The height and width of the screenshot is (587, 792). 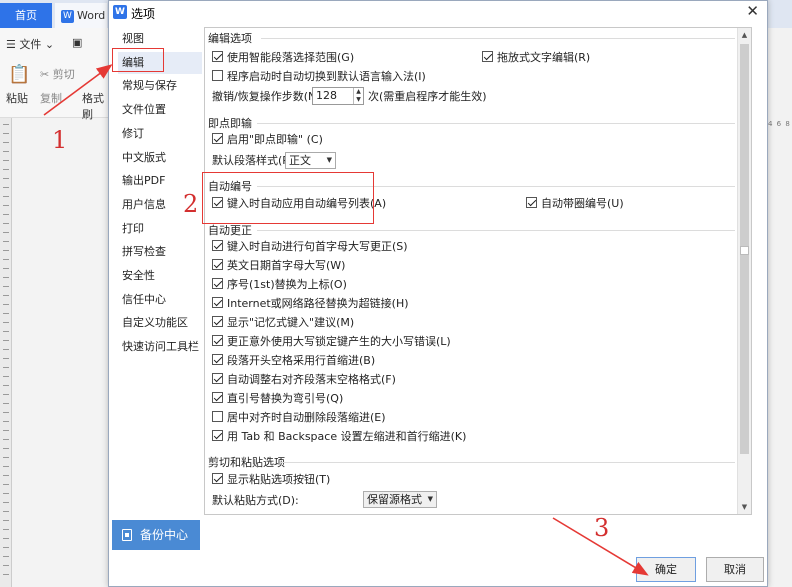 I want to click on default-style-value: 正文, so click(x=300, y=160).